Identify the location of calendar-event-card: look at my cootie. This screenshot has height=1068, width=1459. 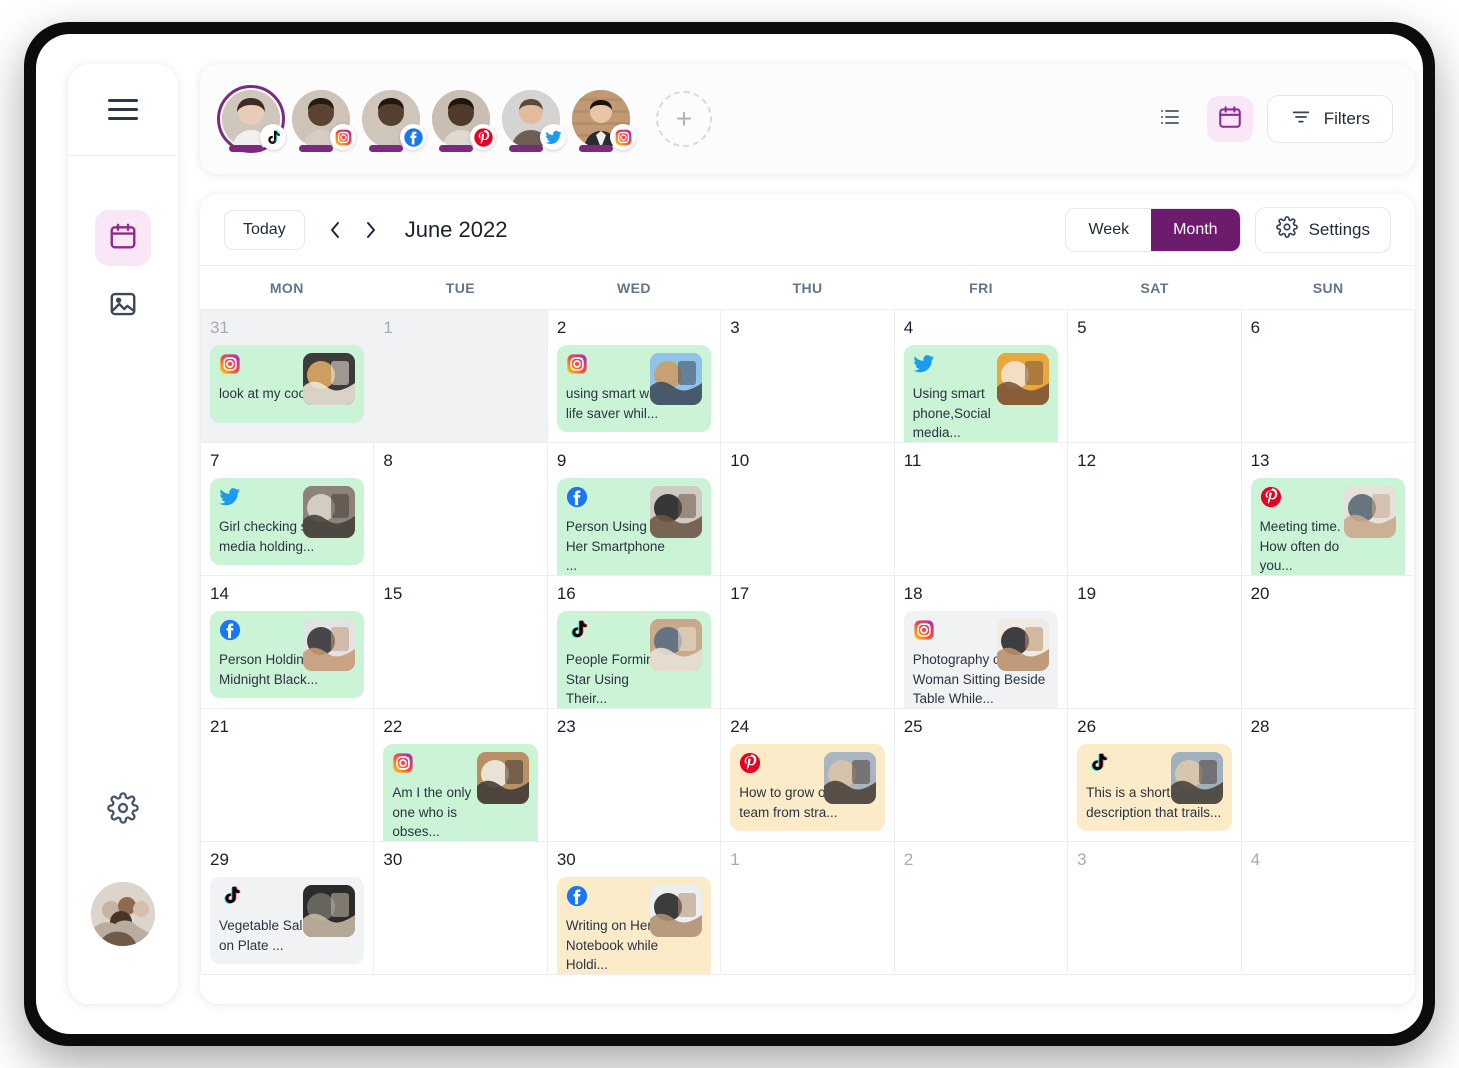
(287, 384).